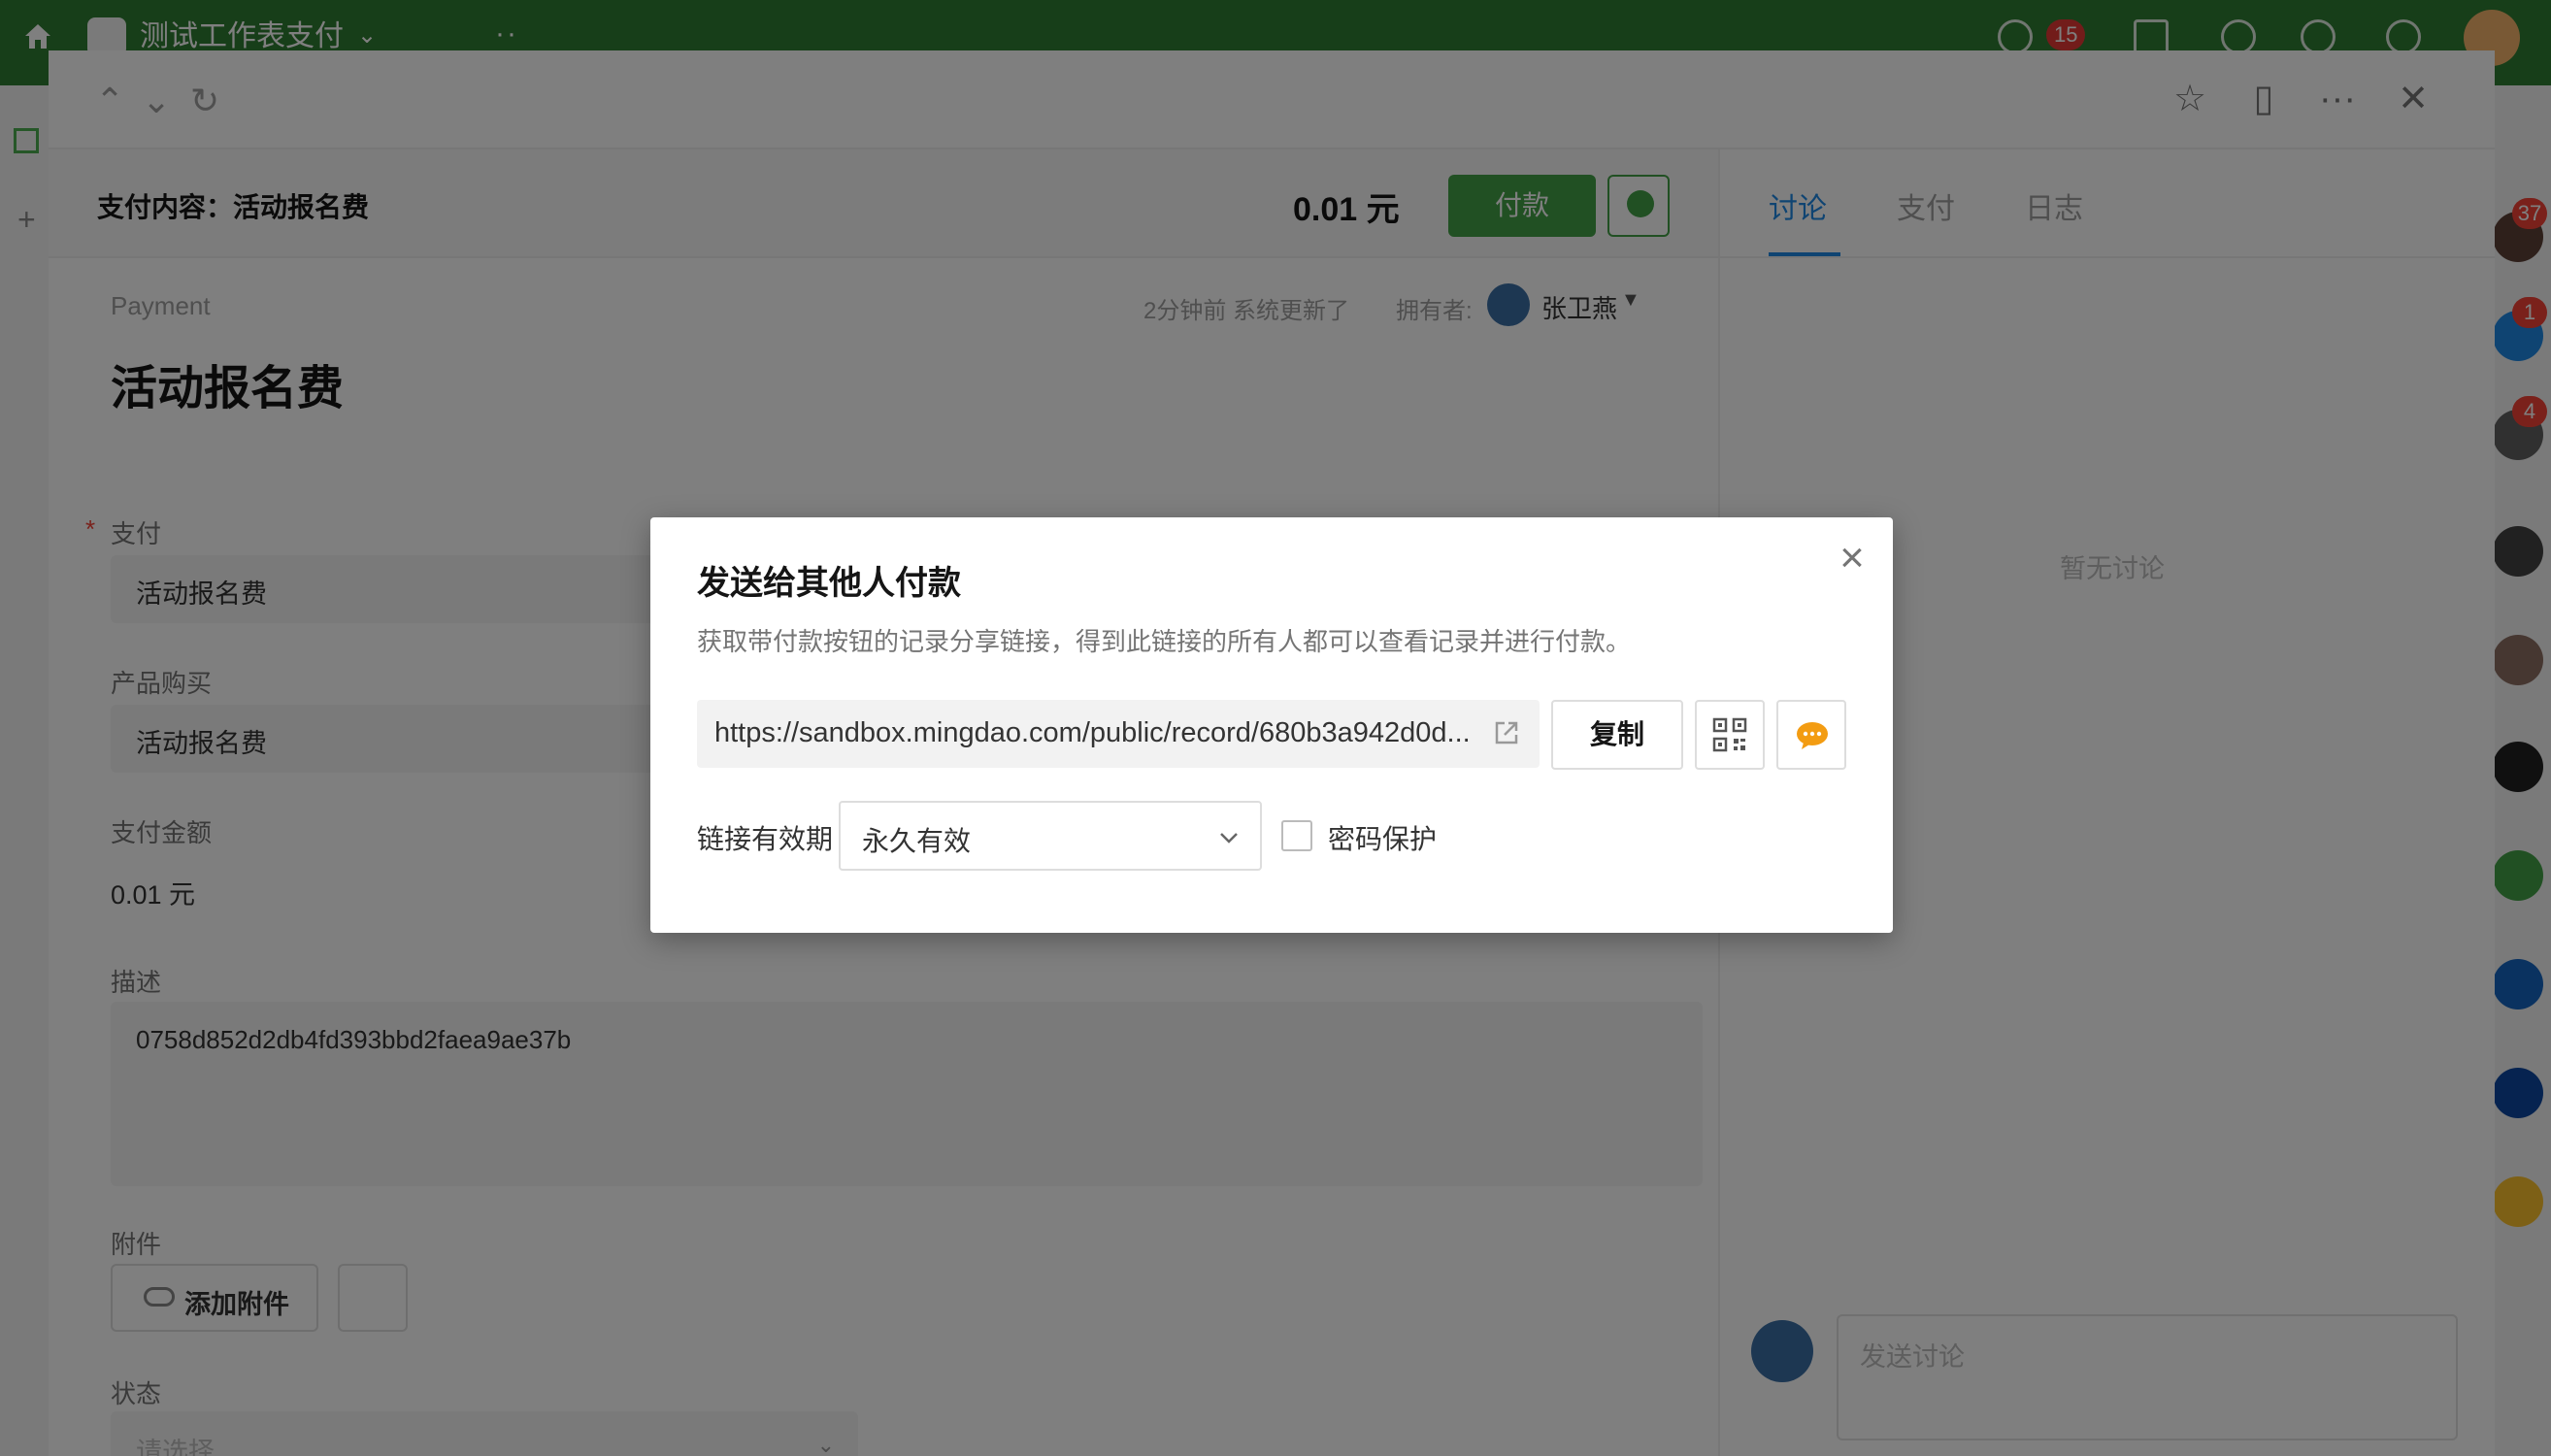 The image size is (2551, 1456). I want to click on send-message-button, so click(1811, 735).